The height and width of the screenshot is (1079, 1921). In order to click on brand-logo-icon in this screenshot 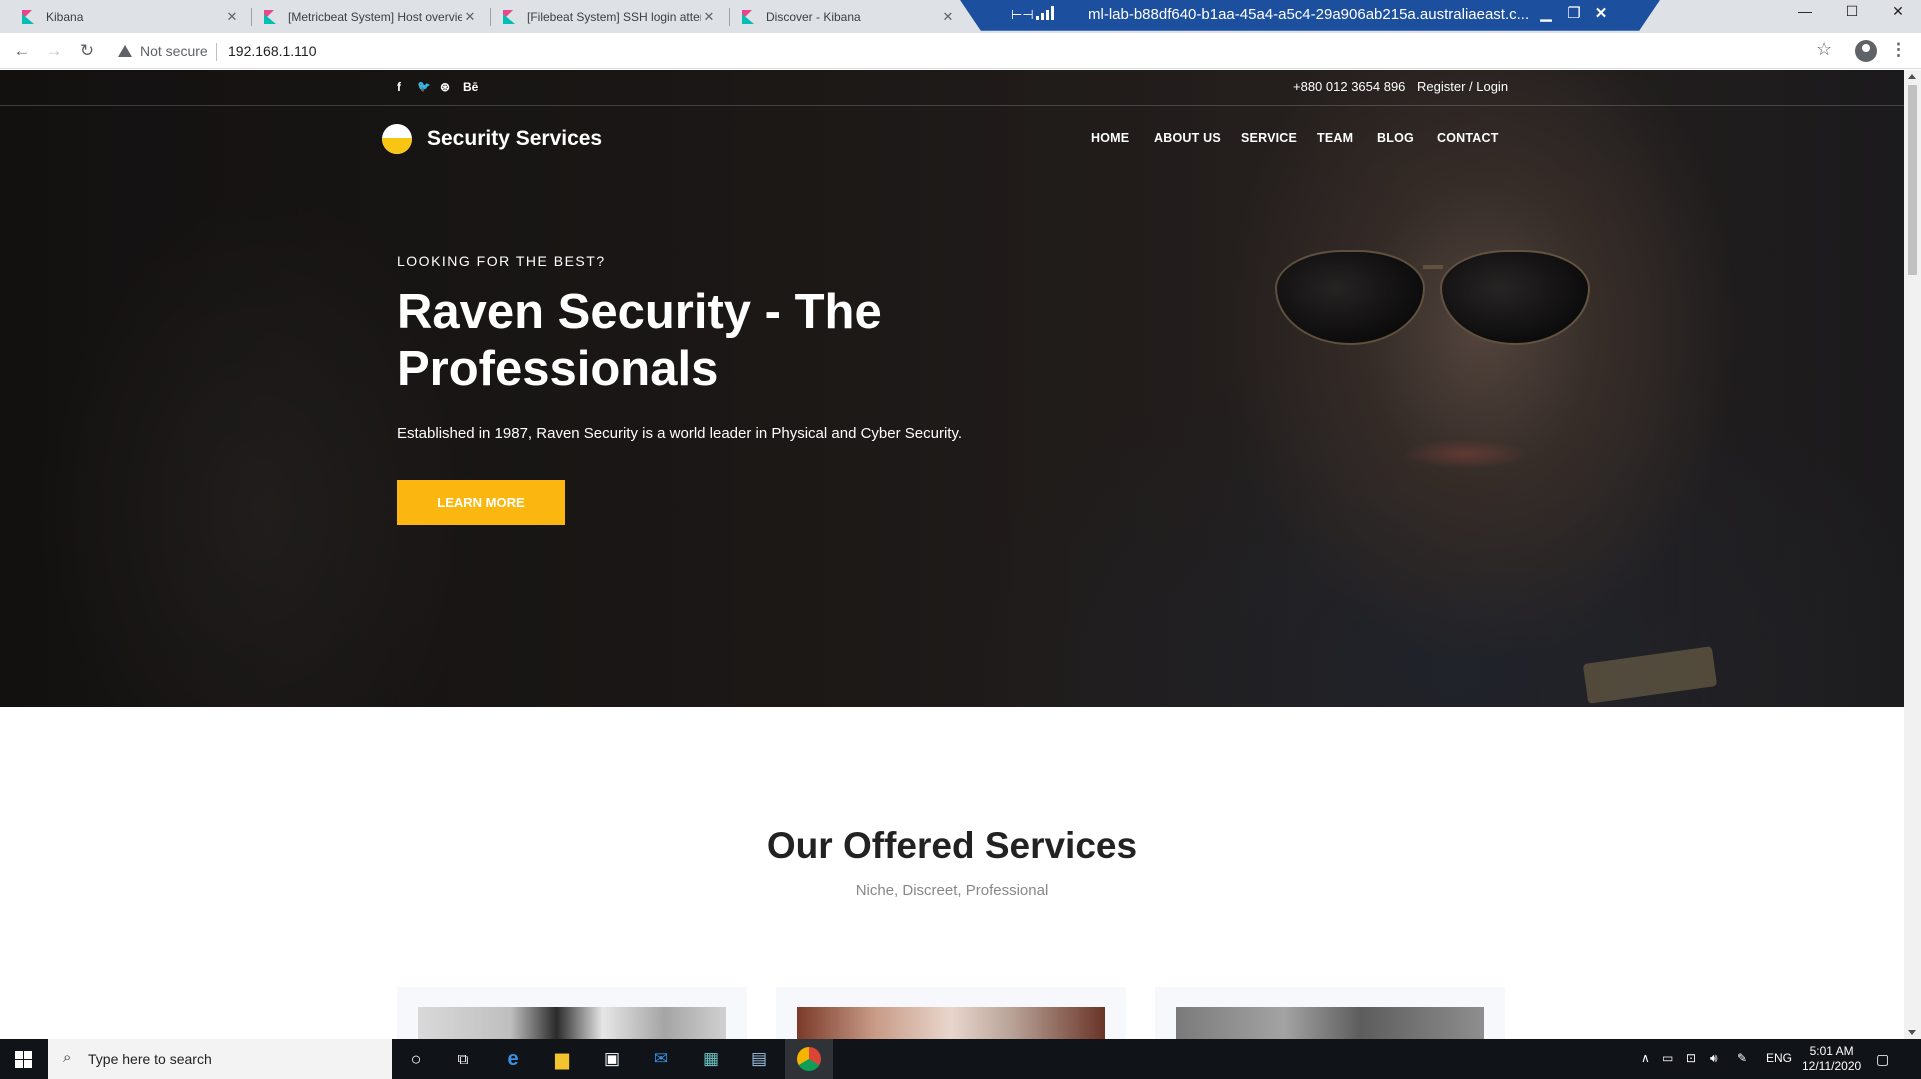, I will do `click(397, 139)`.